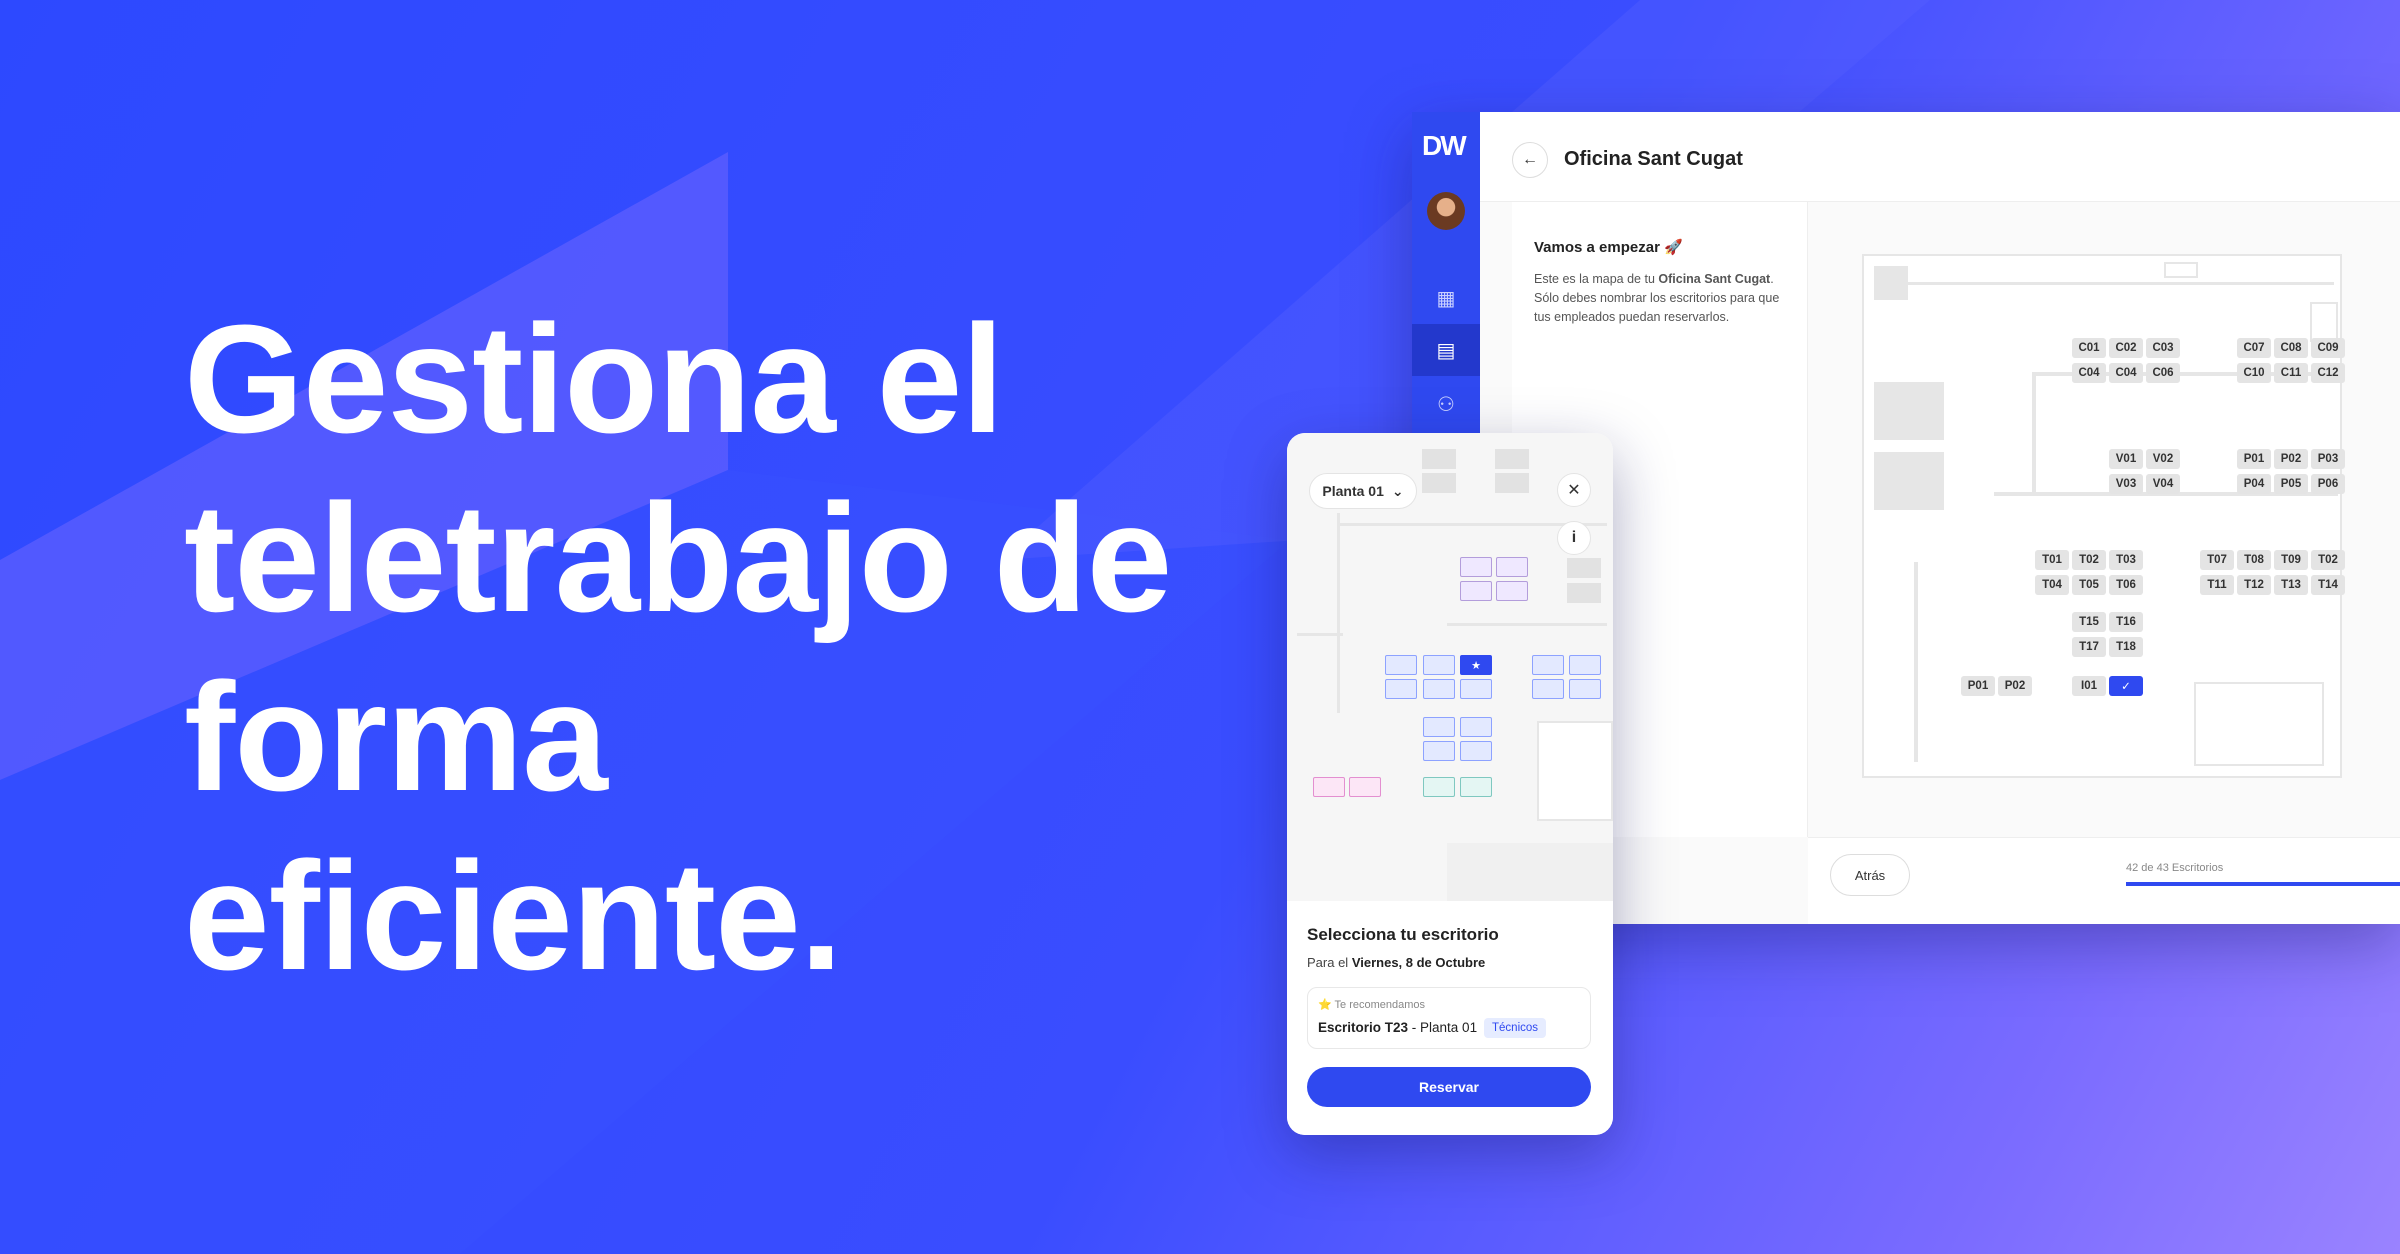 The height and width of the screenshot is (1254, 2400). Describe the element at coordinates (1574, 538) in the screenshot. I see `info-icon: i` at that location.